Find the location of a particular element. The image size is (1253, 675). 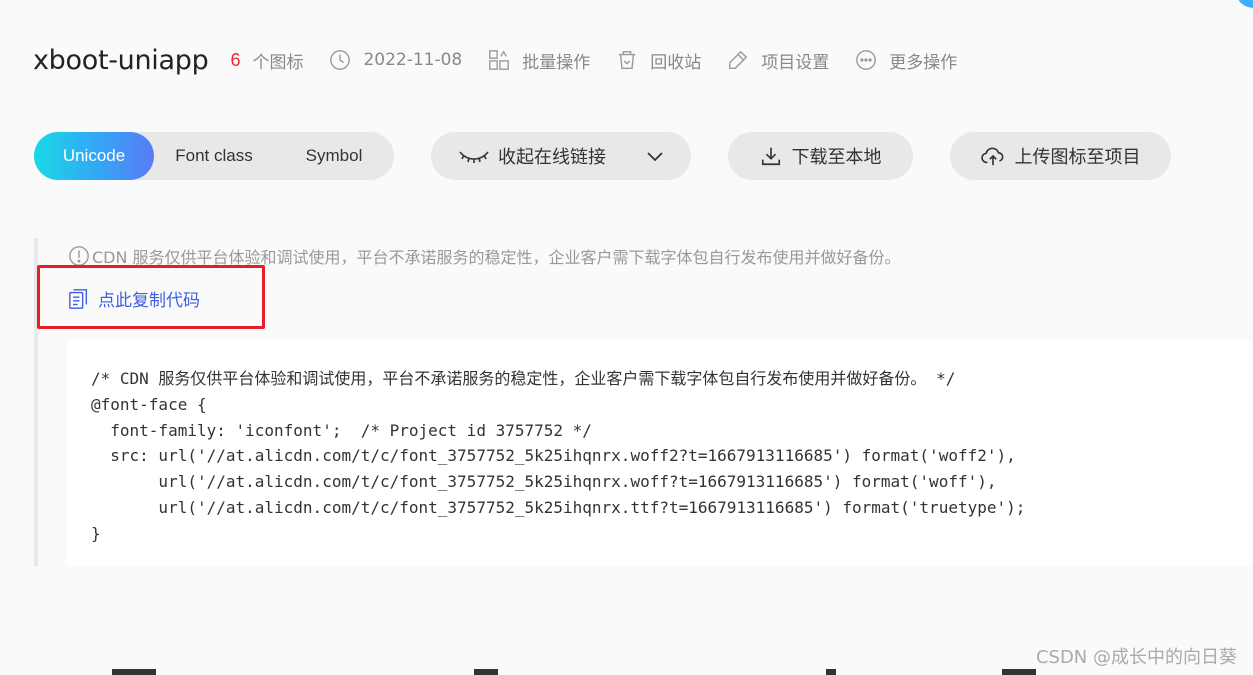

clock-icon is located at coordinates (340, 60).